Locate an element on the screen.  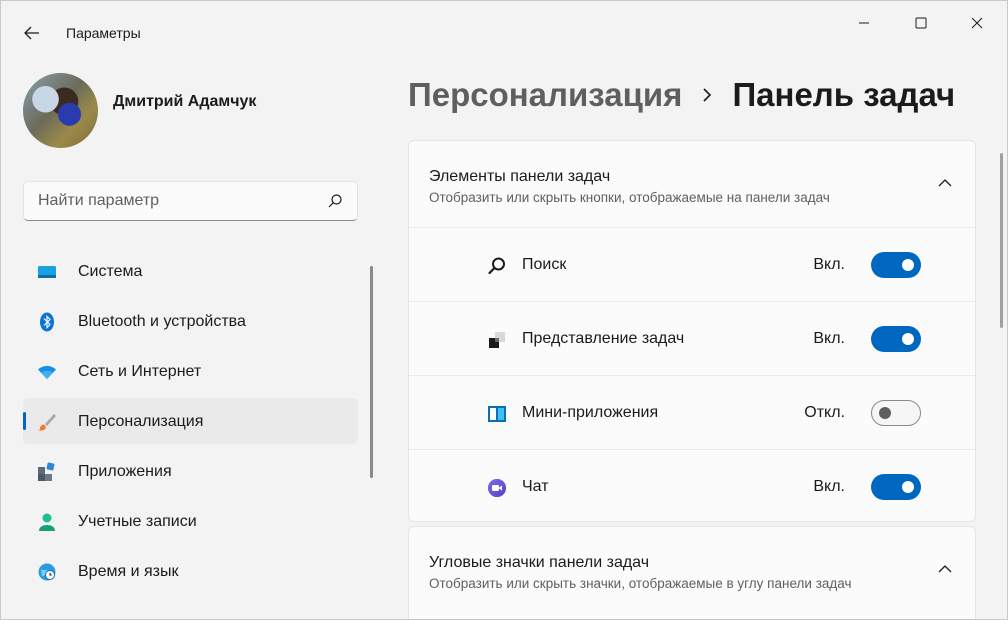
toggle-state-text: Откл. is located at coordinates (824, 412).